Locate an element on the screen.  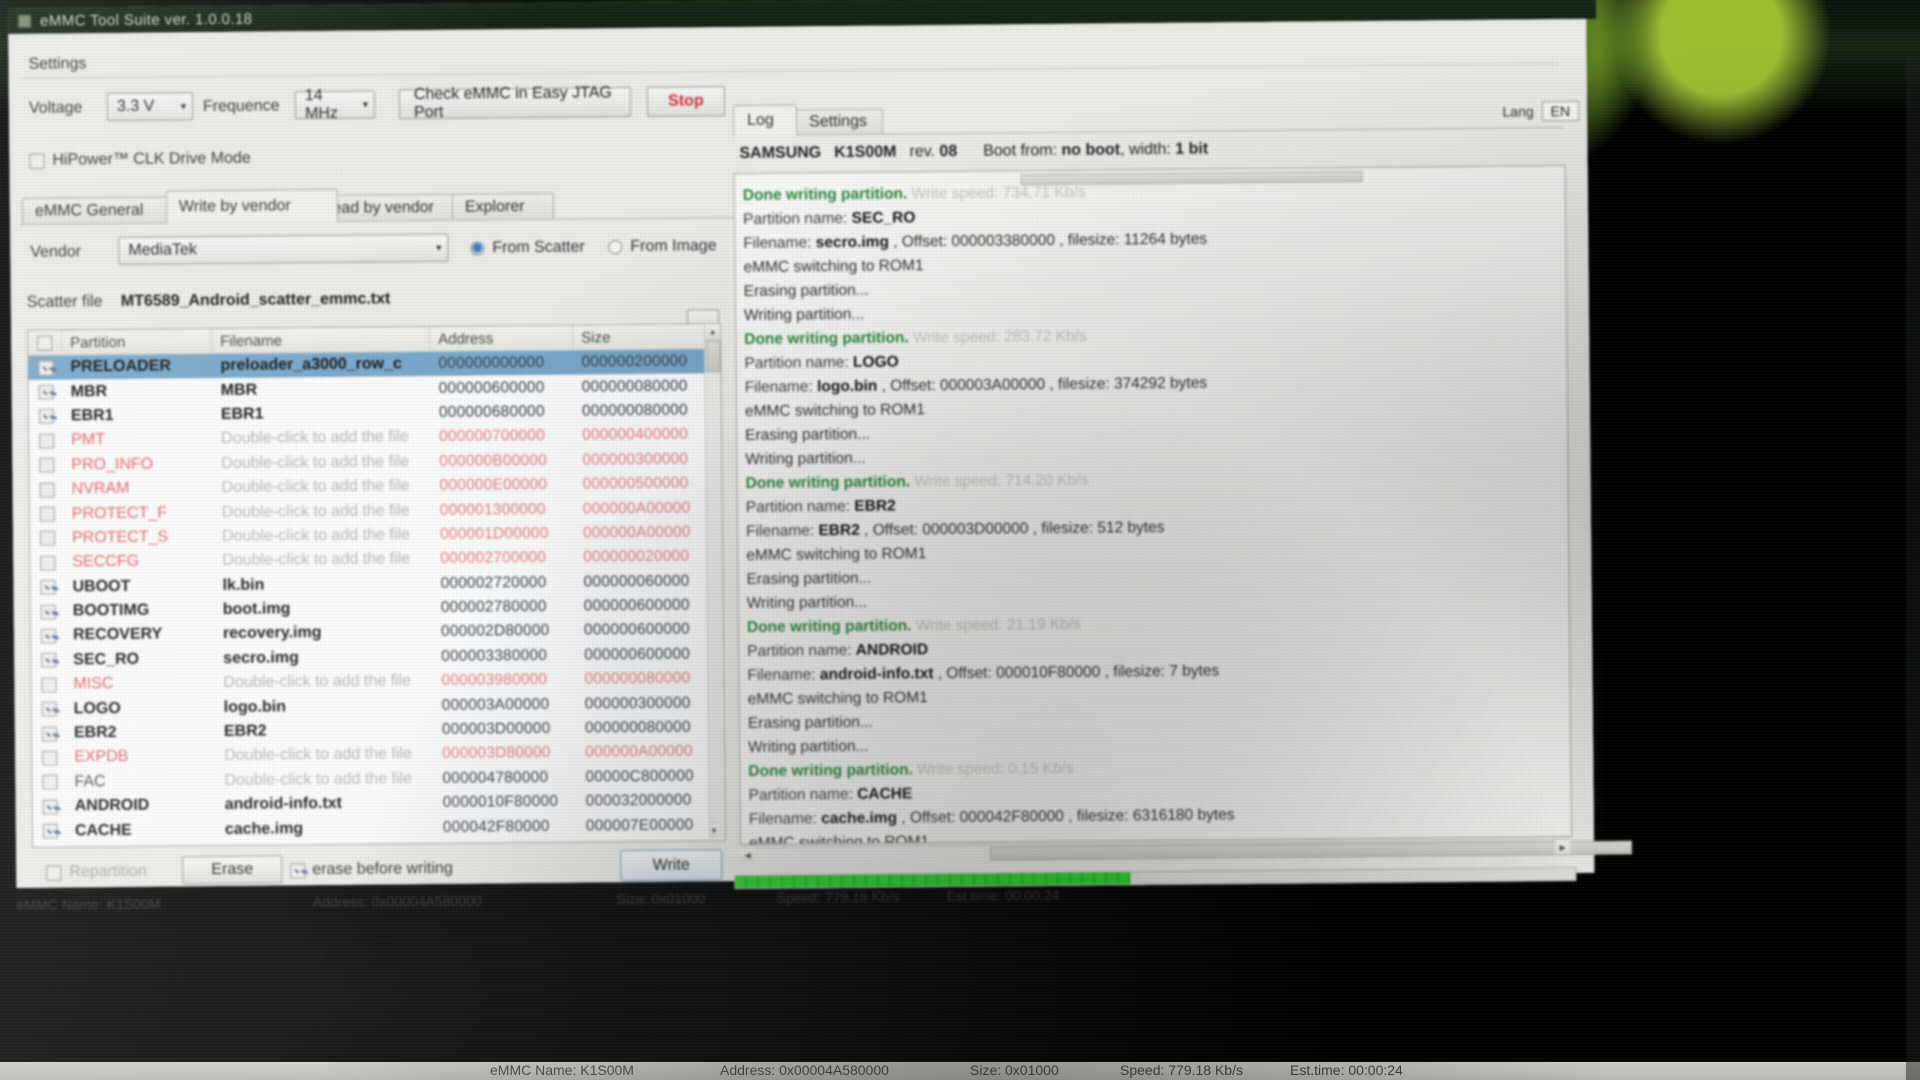
log-hscroll-thumb is located at coordinates (1311, 850).